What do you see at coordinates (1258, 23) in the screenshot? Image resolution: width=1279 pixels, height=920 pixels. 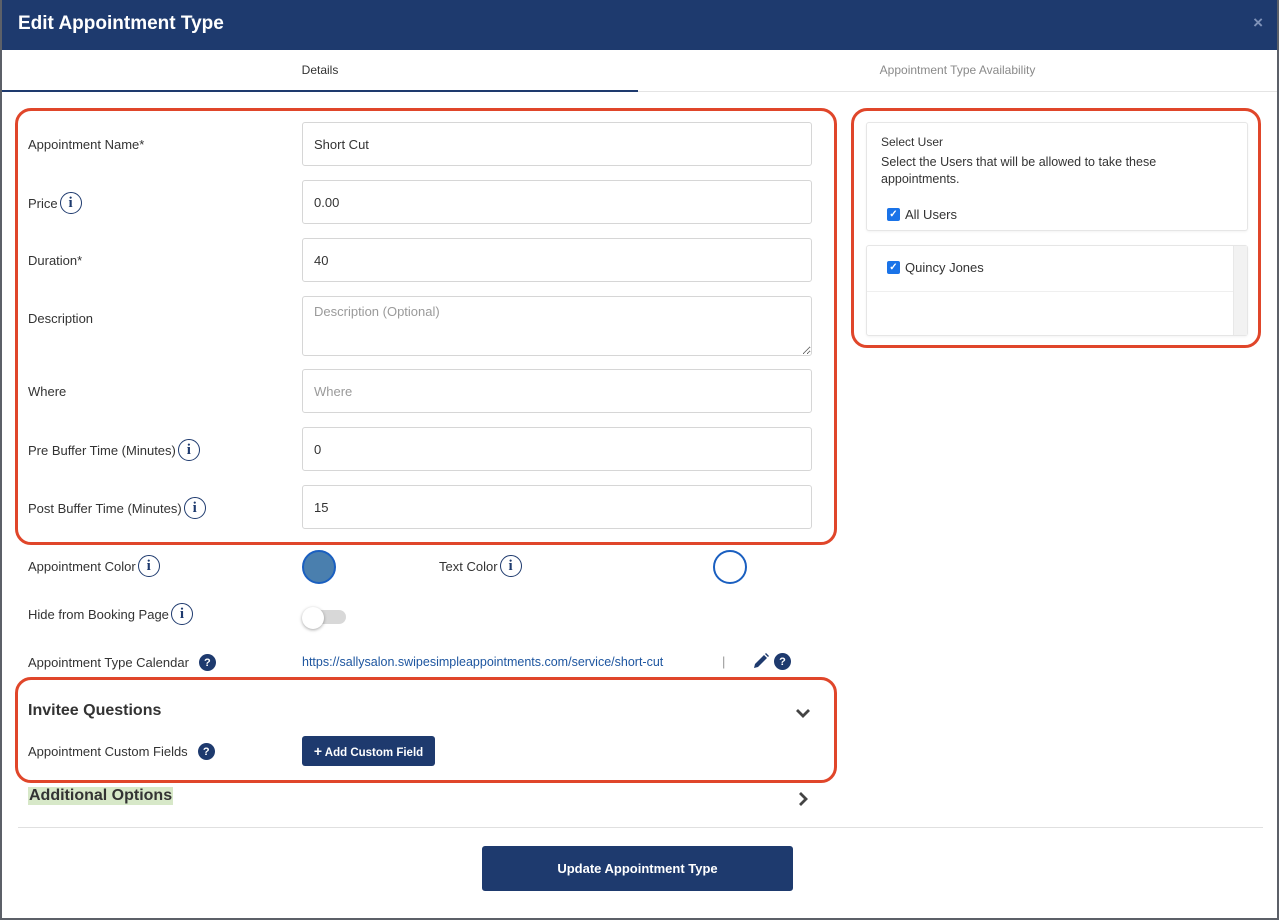 I see `close-icon: ×` at bounding box center [1258, 23].